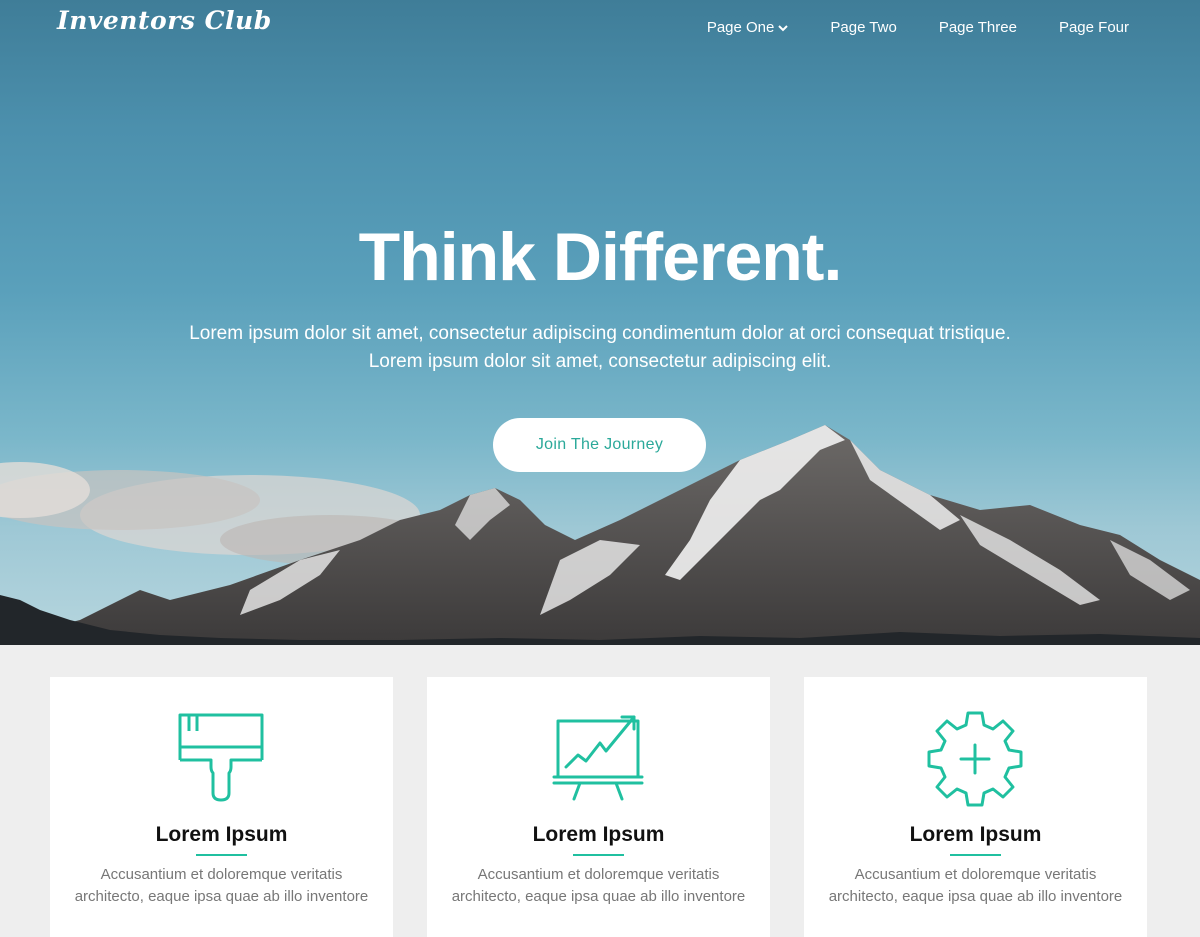 The image size is (1200, 937). Describe the element at coordinates (978, 27) in the screenshot. I see `nav-item-page-three: Page Three` at that location.